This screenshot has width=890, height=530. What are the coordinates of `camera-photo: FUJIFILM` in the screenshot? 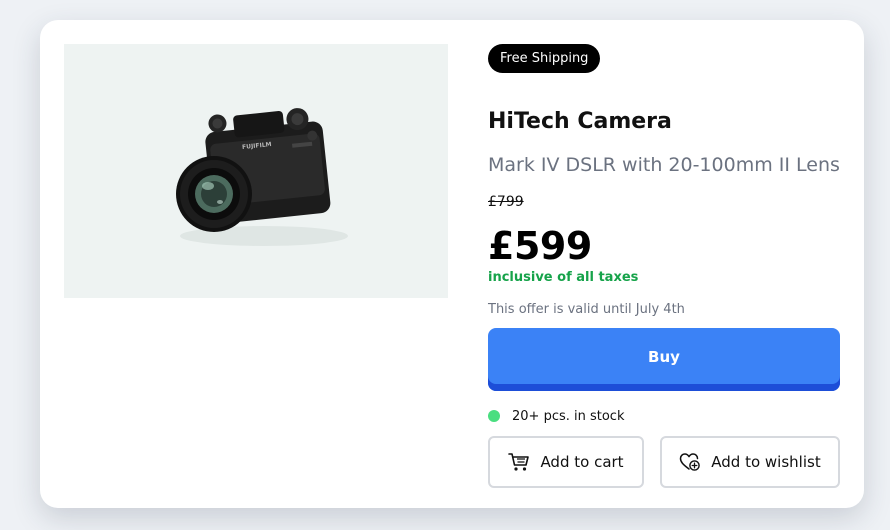 It's located at (262, 177).